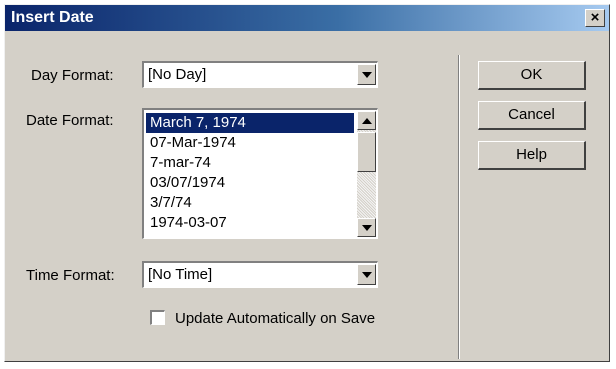  I want to click on time-format-label: Time Format:, so click(70, 275).